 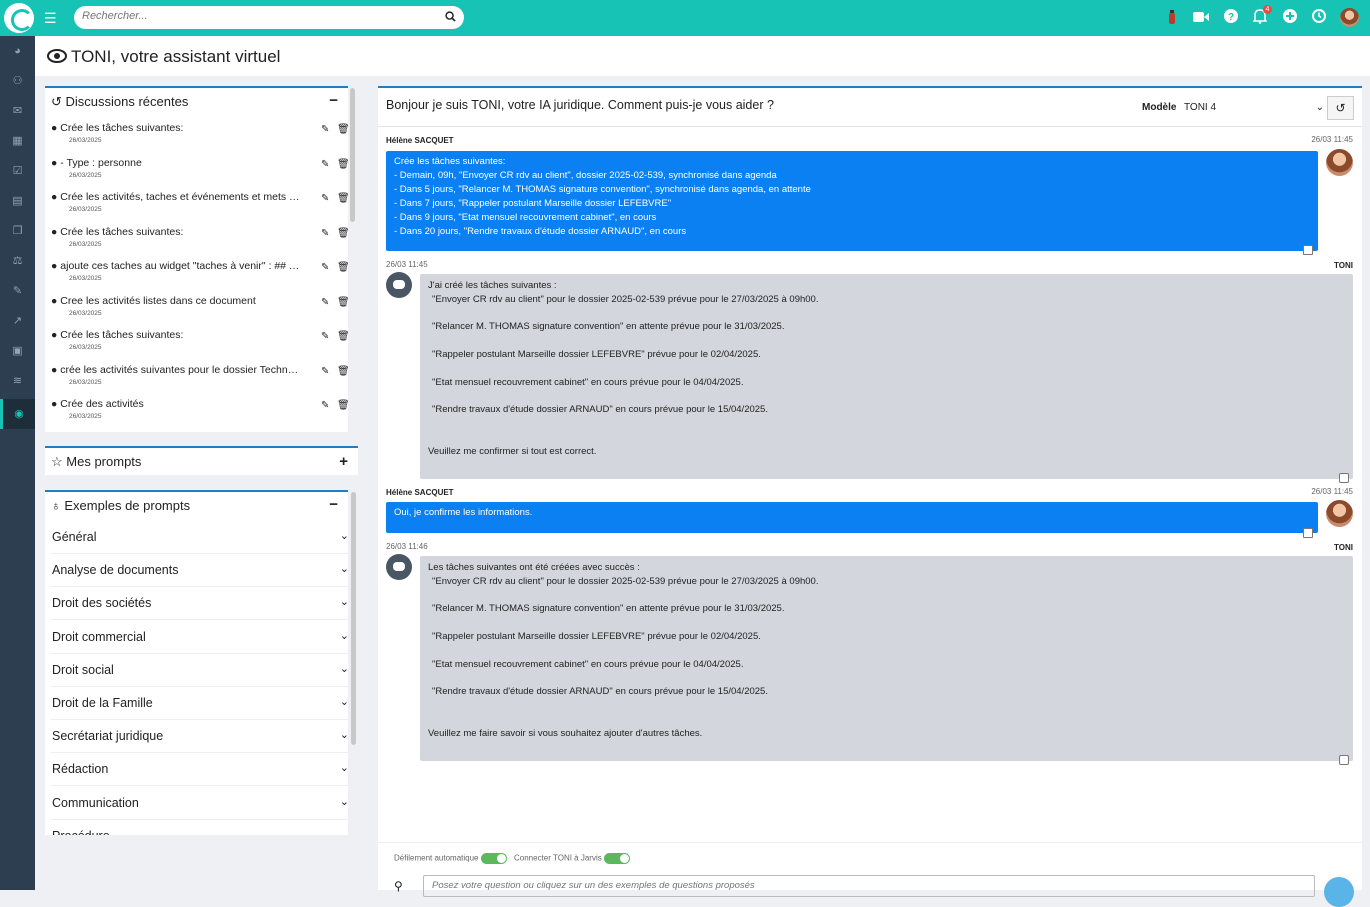 What do you see at coordinates (333, 100) in the screenshot?
I see `collapse-recent-button: −` at bounding box center [333, 100].